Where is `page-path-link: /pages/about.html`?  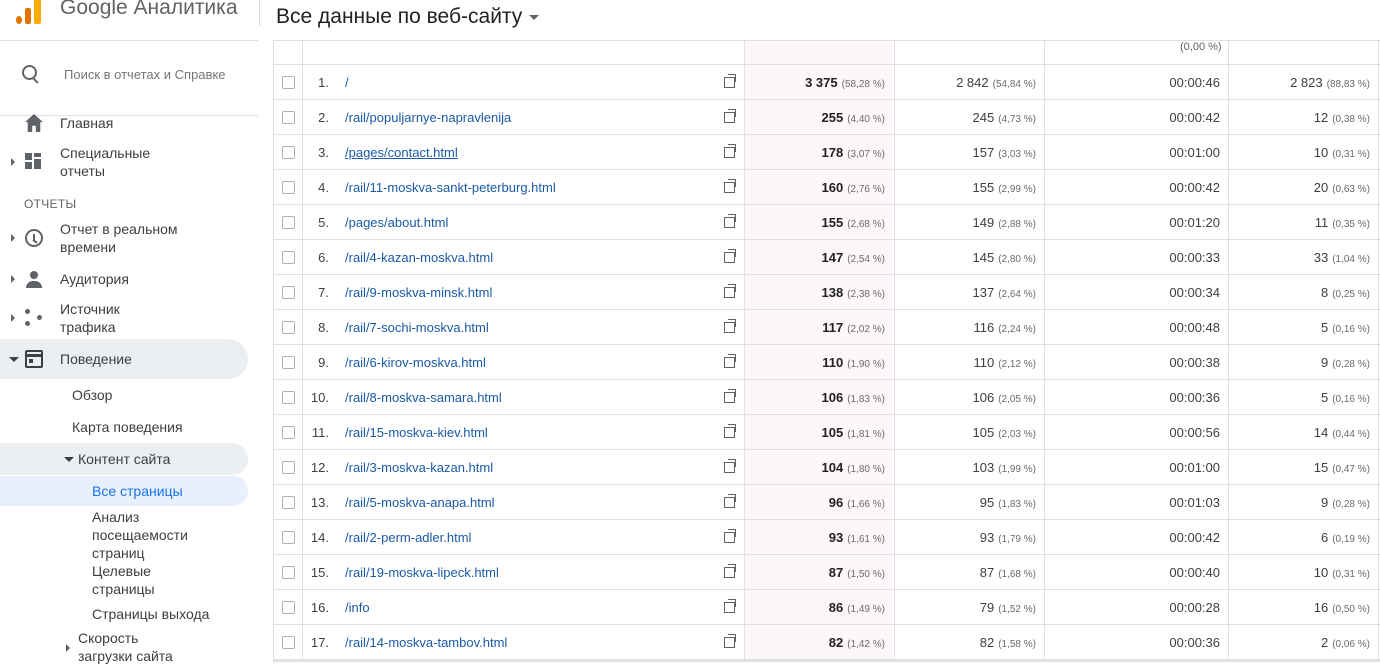
page-path-link: /pages/about.html is located at coordinates (396, 222).